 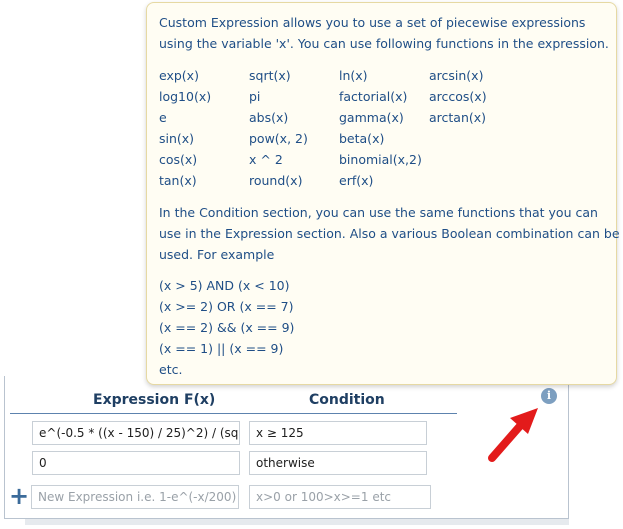 What do you see at coordinates (135, 497) in the screenshot?
I see `new-expression-input: New Expression i.e. 1-e^(-x/200)` at bounding box center [135, 497].